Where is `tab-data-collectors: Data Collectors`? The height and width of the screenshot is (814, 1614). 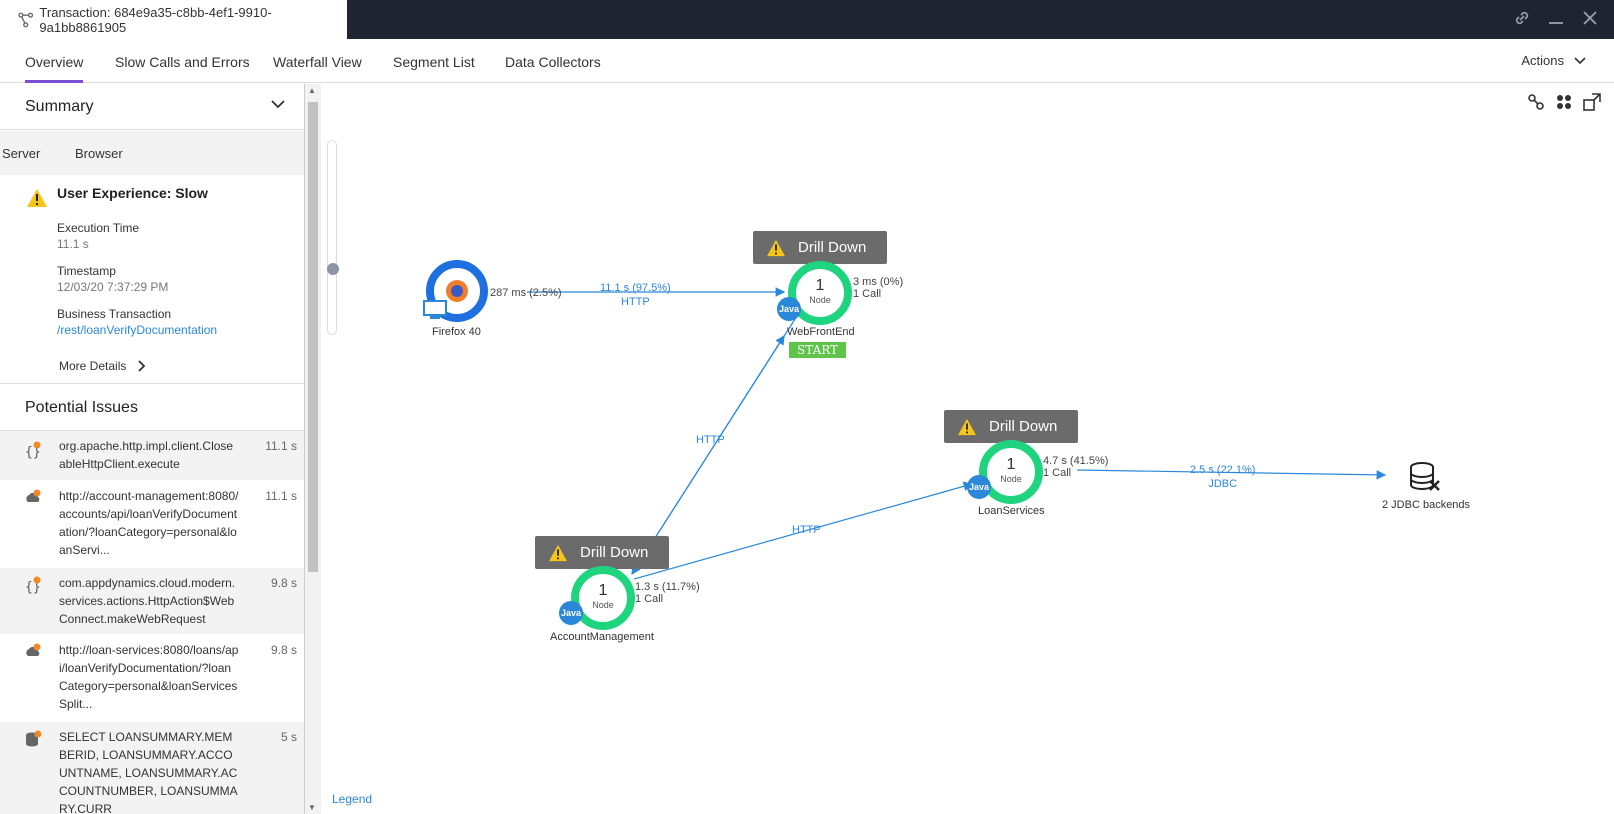
tab-data-collectors: Data Collectors is located at coordinates (553, 61).